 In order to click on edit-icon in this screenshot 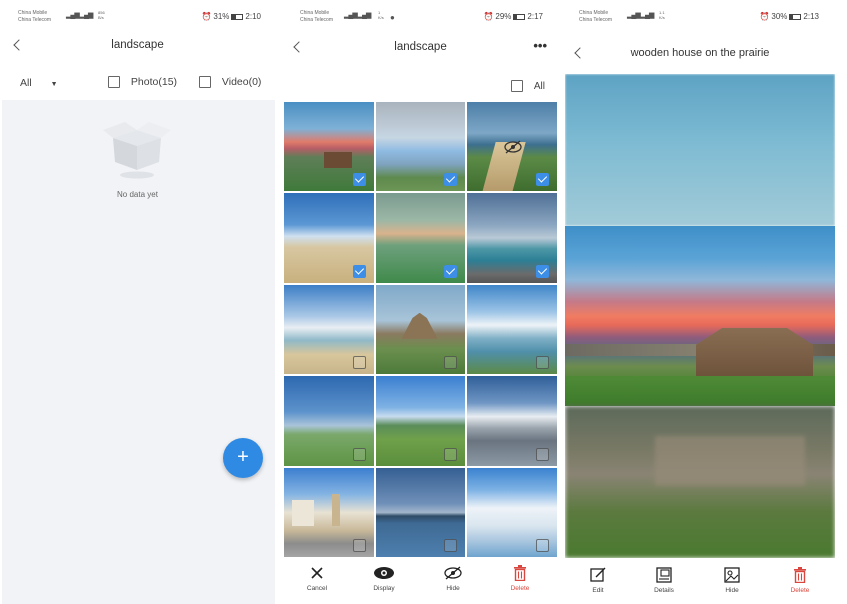, I will do `click(598, 575)`.